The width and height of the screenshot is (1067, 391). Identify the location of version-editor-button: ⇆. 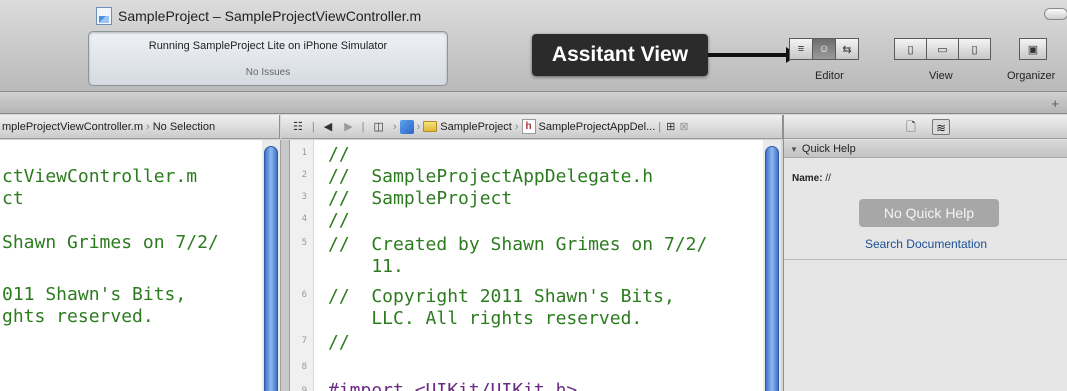
(847, 49).